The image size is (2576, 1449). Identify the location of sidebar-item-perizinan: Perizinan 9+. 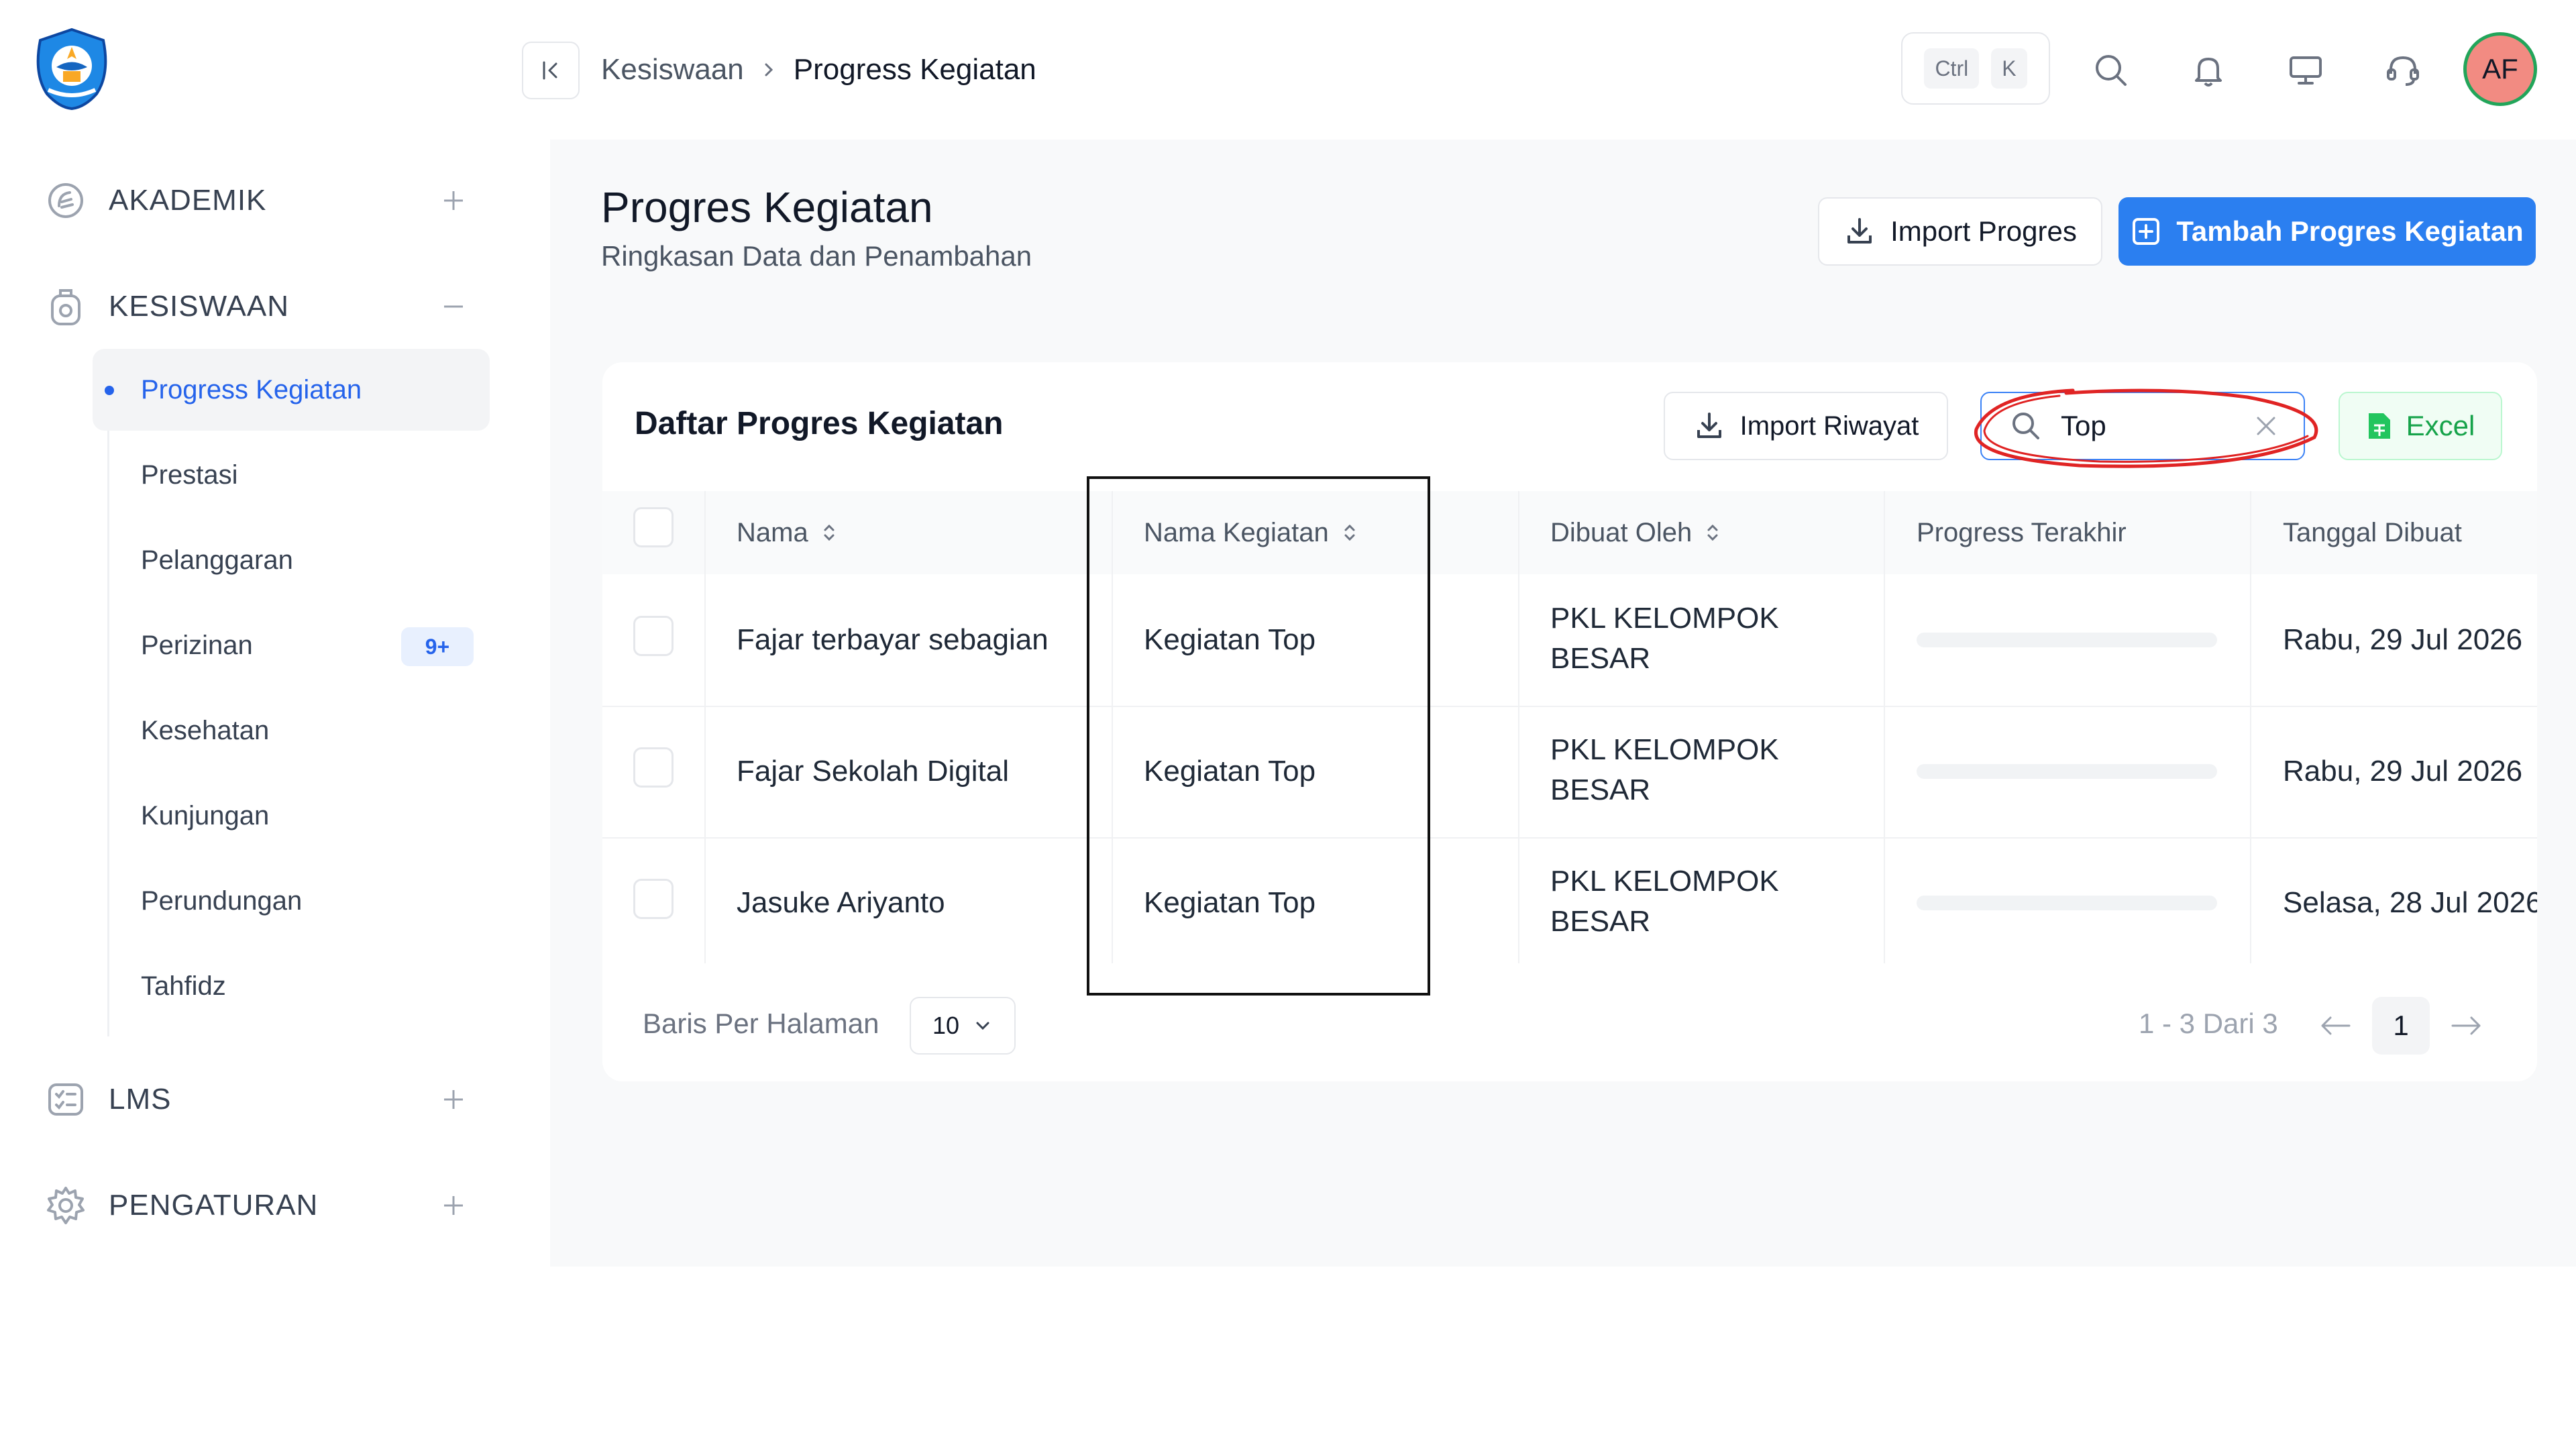
(291, 645).